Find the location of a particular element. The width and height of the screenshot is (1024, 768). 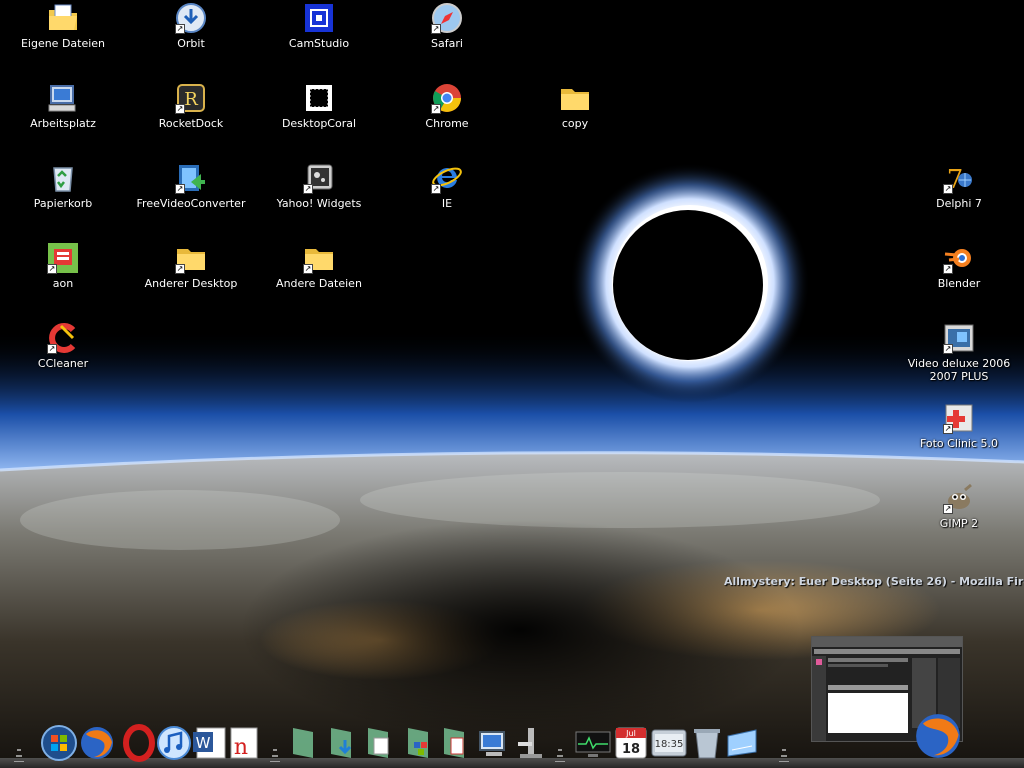

video-deluxe-icon: ↗ is located at coordinates (959, 338).